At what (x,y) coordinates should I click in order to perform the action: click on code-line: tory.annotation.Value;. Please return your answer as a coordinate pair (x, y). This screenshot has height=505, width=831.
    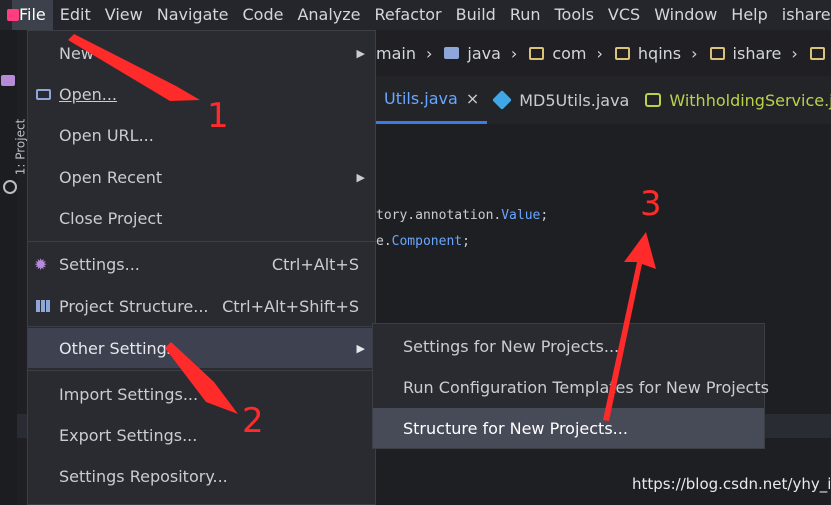
    Looking at the image, I should click on (462, 215).